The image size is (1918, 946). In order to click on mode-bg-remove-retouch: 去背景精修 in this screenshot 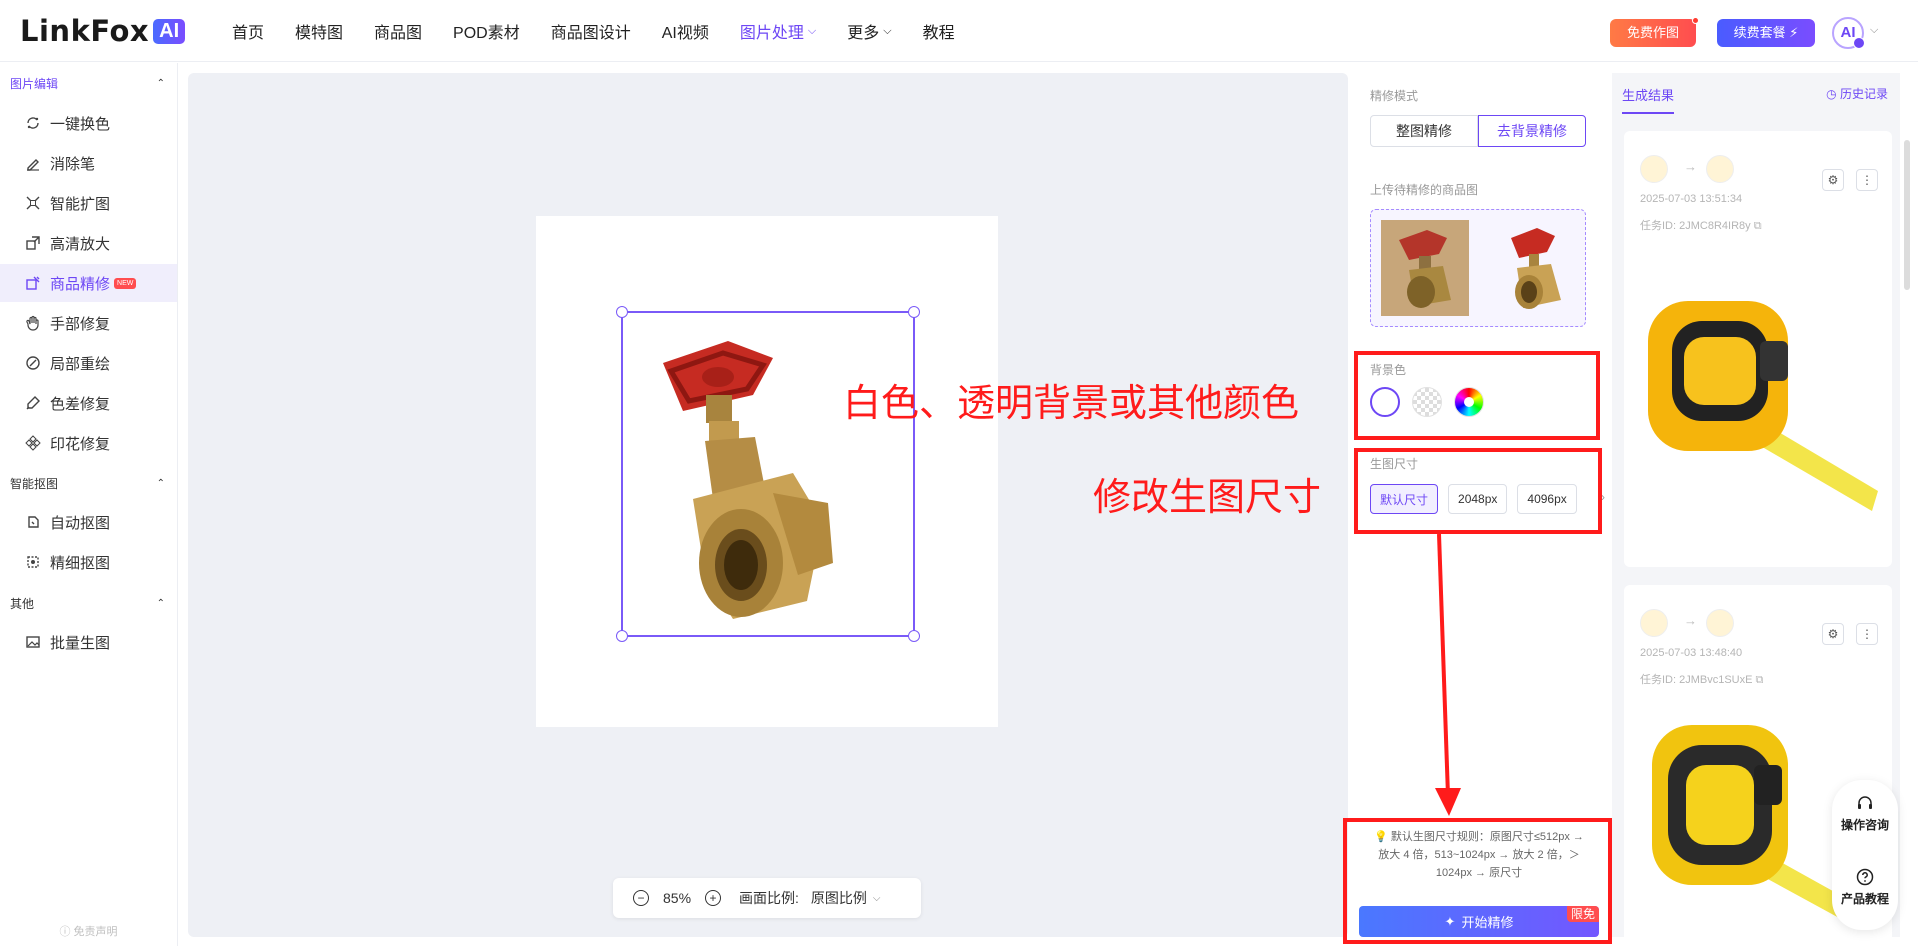, I will do `click(1532, 131)`.